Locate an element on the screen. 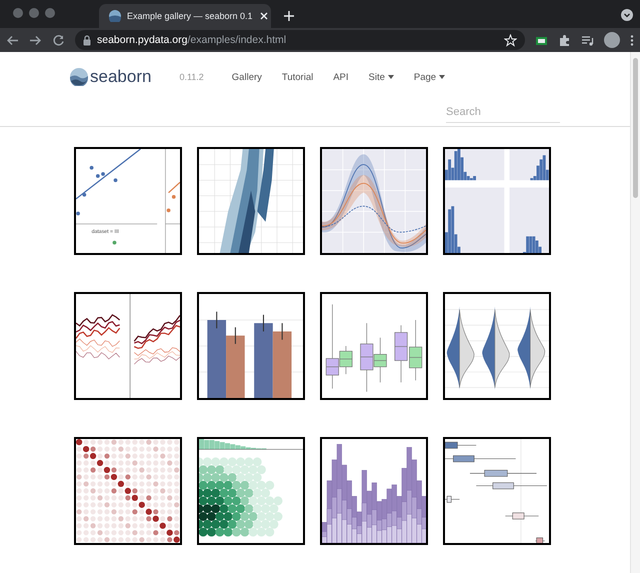  close-icon is located at coordinates (263, 16).